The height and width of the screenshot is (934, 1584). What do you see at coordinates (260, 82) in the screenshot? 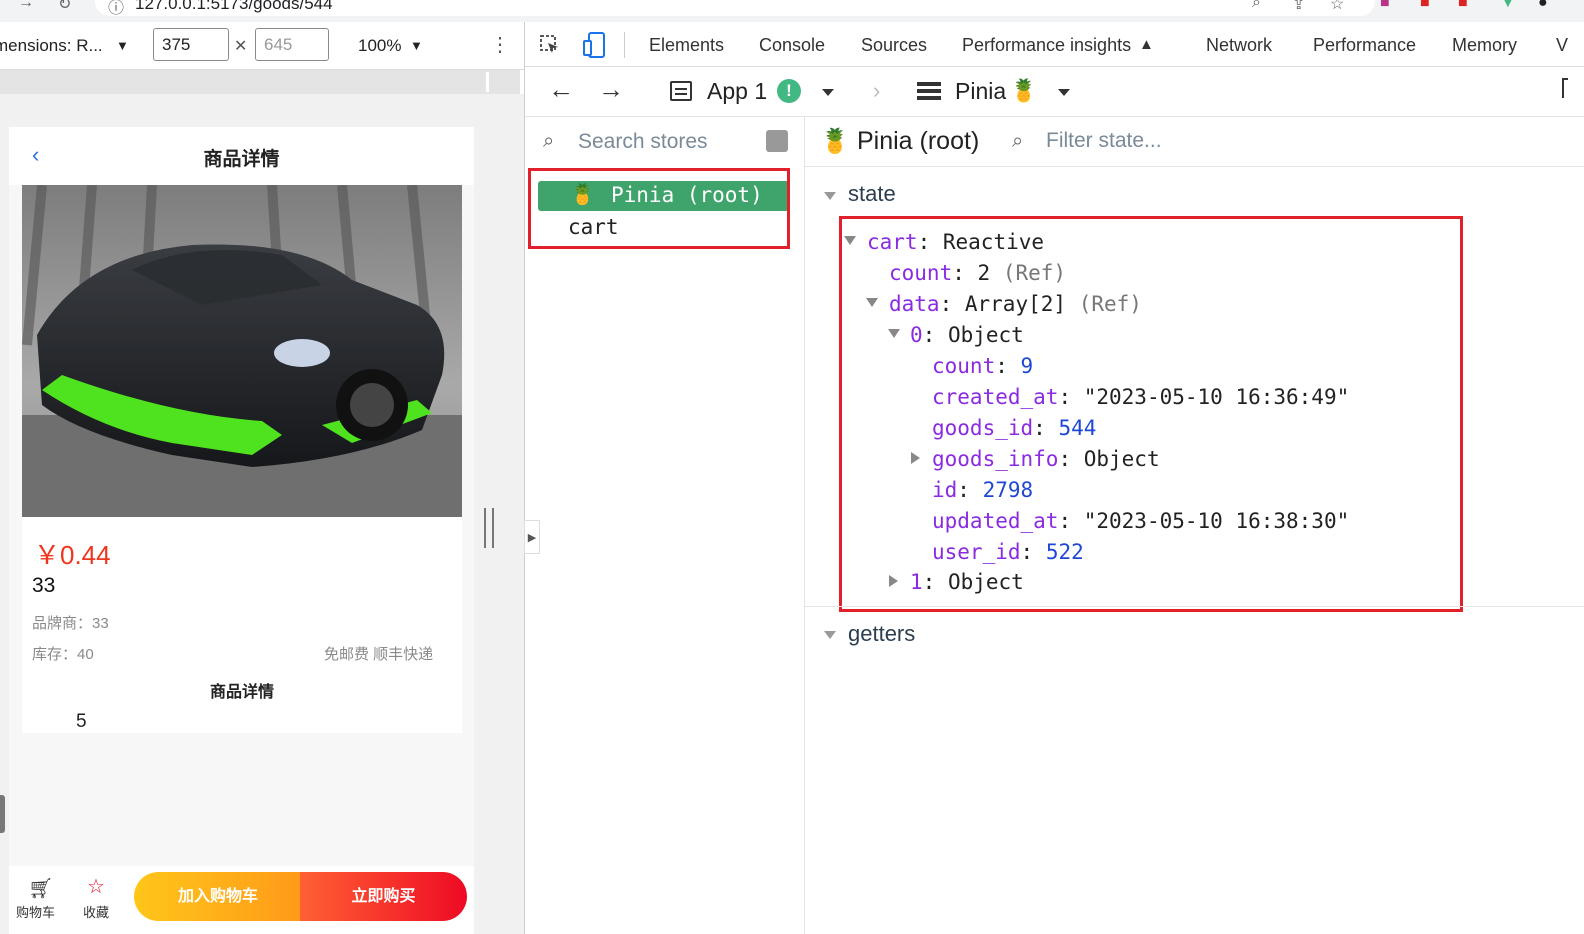
I see `device-ruler` at bounding box center [260, 82].